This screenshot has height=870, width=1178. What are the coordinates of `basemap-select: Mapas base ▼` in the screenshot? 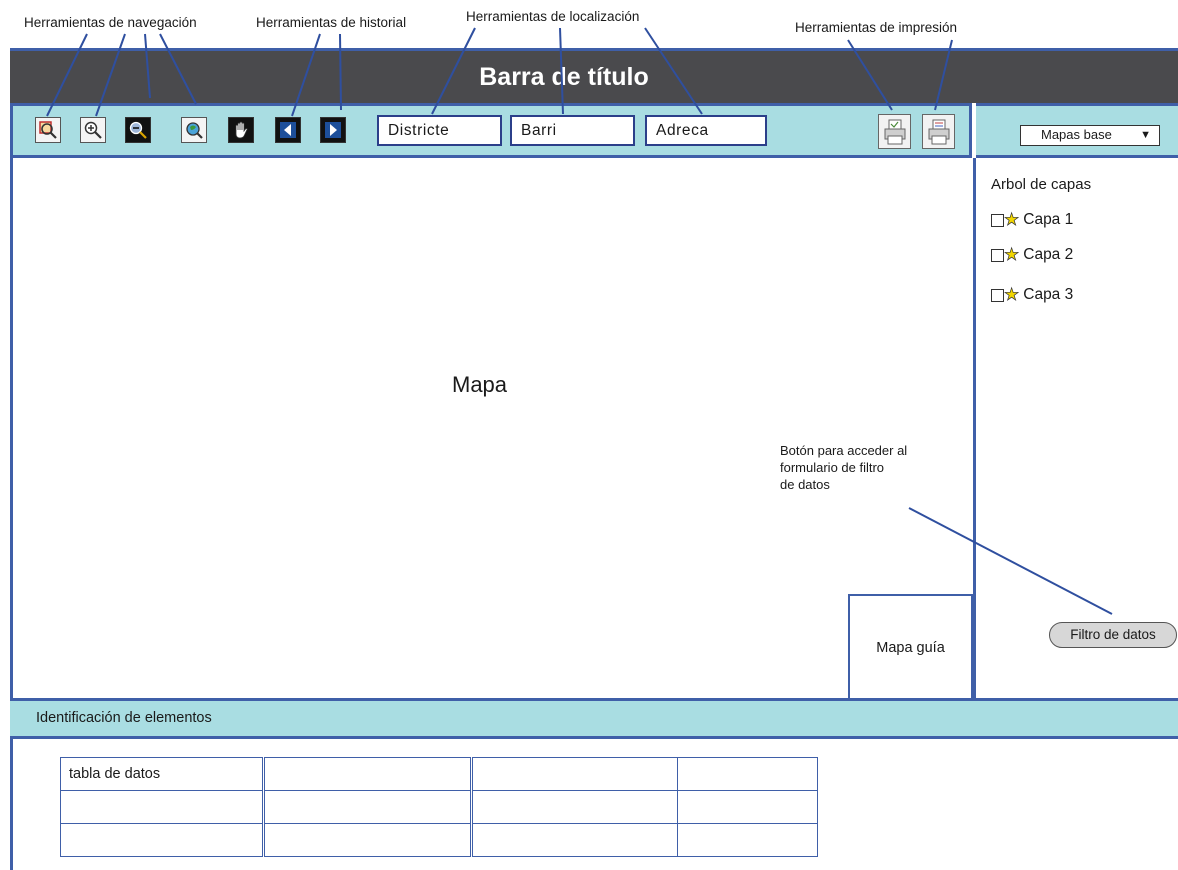 It's located at (1090, 135).